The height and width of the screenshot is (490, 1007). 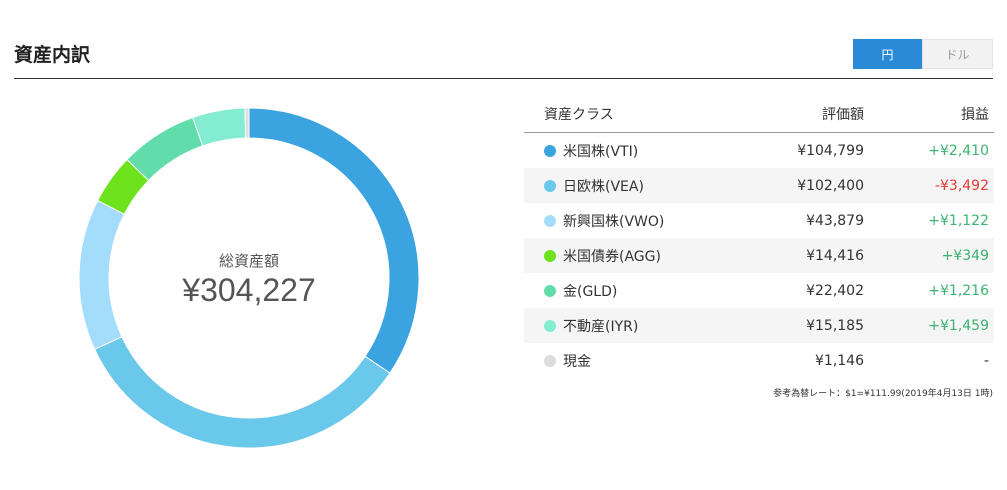 What do you see at coordinates (835, 255) in the screenshot?
I see `valuation-cell: ¥14,416` at bounding box center [835, 255].